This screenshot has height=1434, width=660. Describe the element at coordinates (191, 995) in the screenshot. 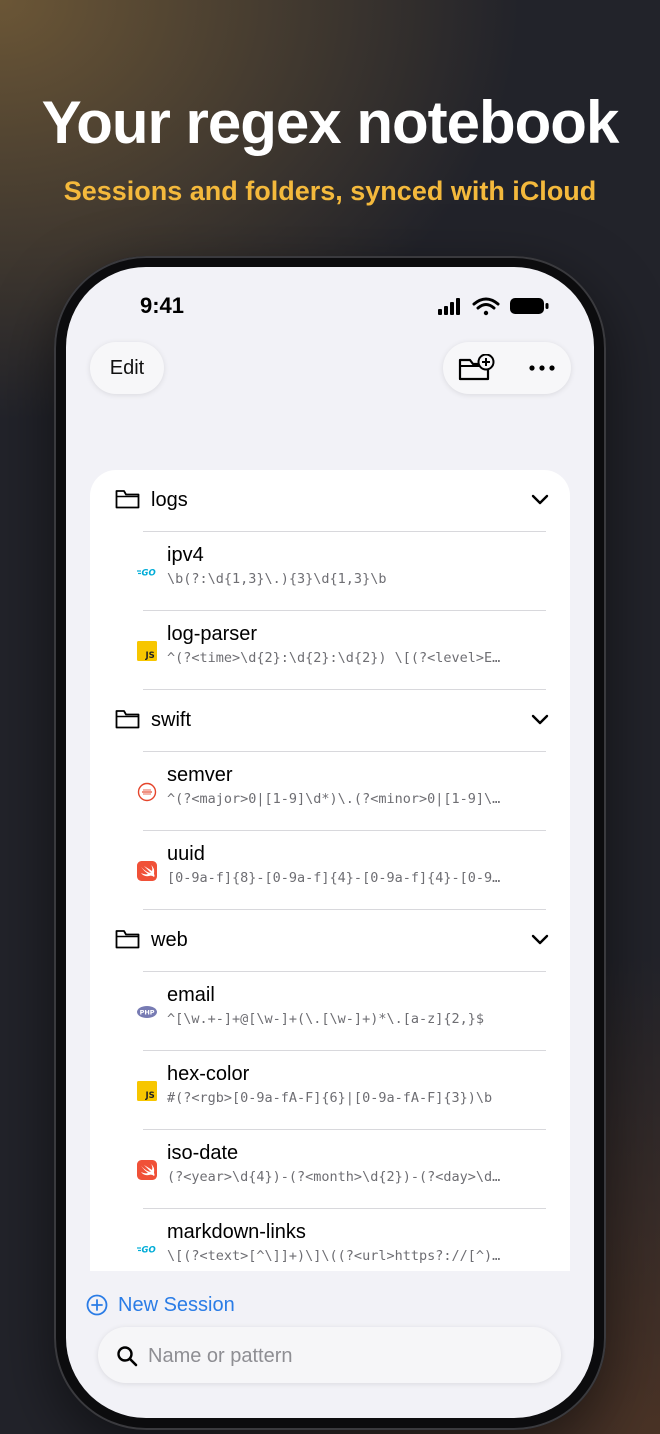

I see `session-name: email` at that location.